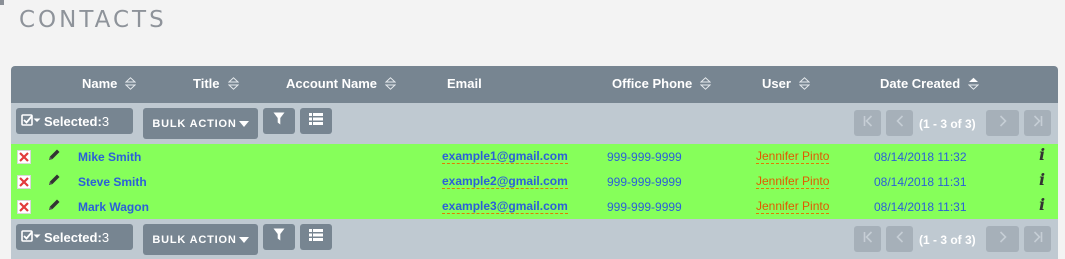 The width and height of the screenshot is (1065, 259). What do you see at coordinates (112, 182) in the screenshot?
I see `contact-name-link: Steve Smith` at bounding box center [112, 182].